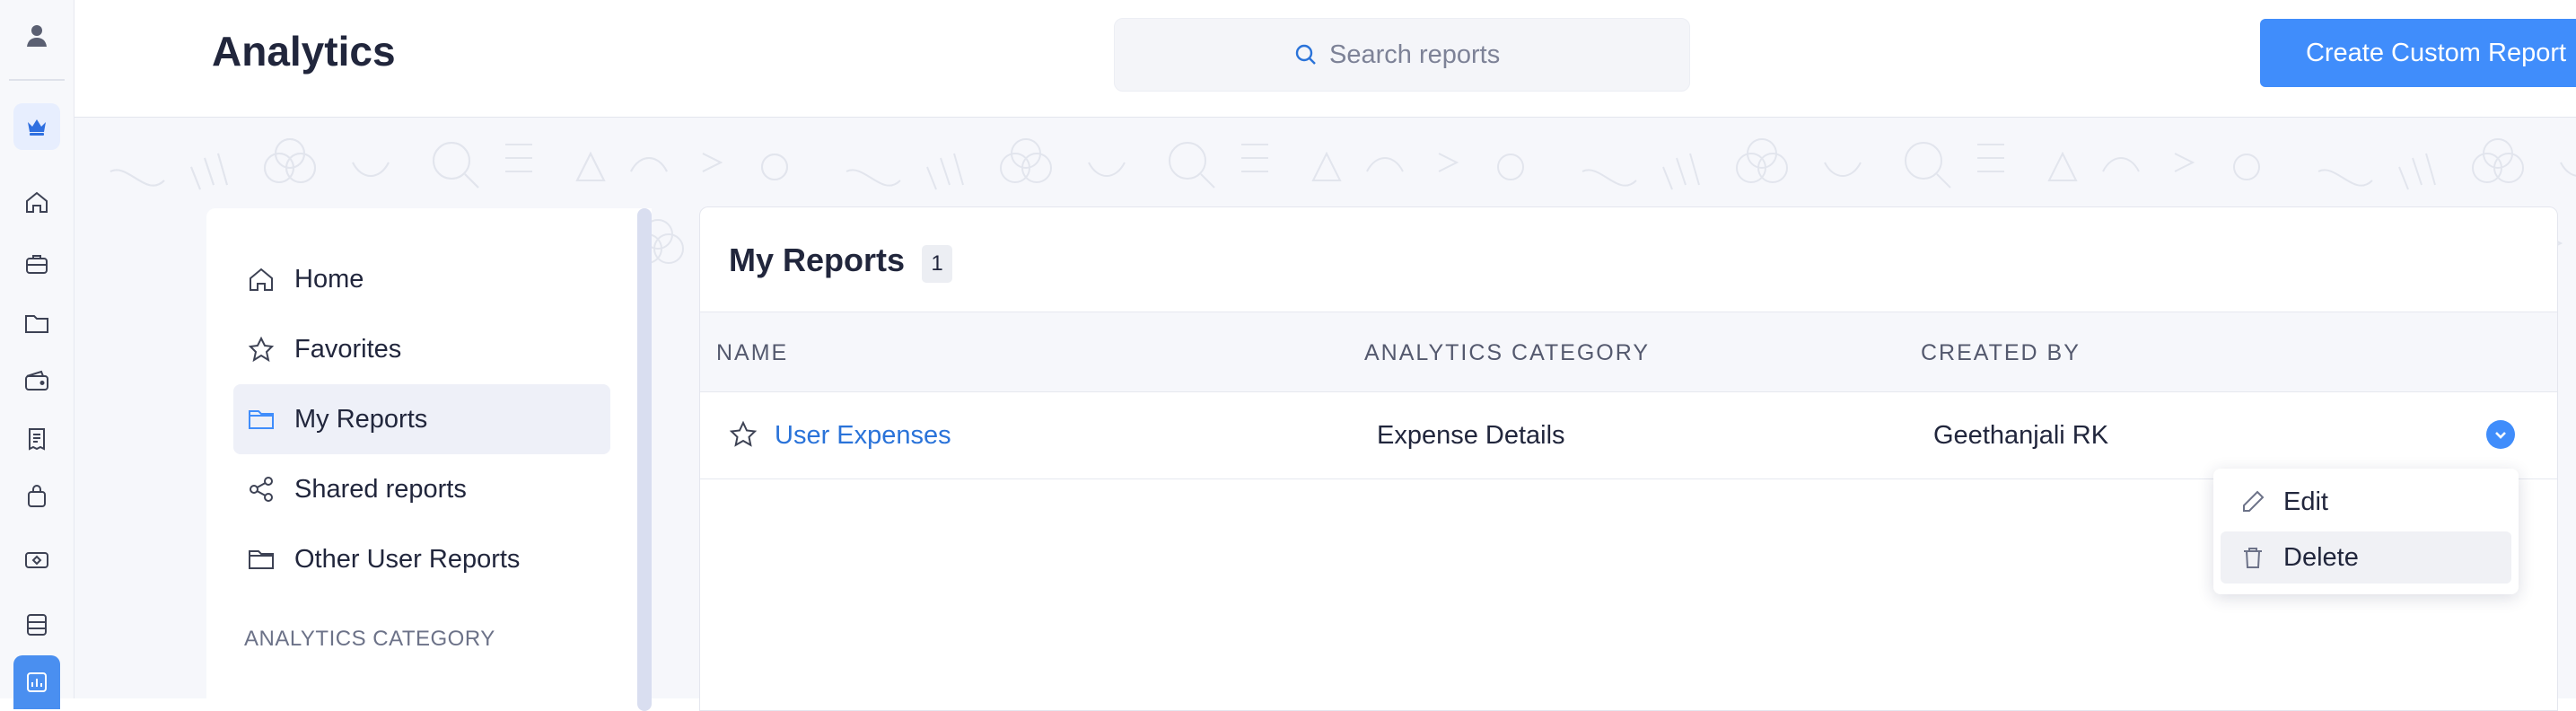 This screenshot has width=2576, height=711. Describe the element at coordinates (1419, 55) in the screenshot. I see `search-input` at that location.